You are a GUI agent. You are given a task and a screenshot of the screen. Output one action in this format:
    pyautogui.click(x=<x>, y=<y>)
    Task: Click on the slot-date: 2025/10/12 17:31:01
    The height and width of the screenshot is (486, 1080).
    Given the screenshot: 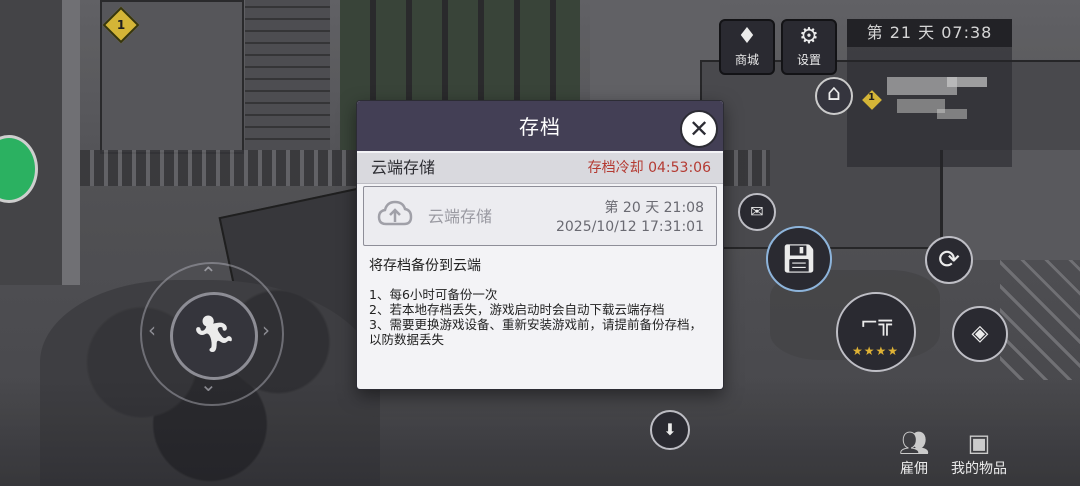 What is the action you would take?
    pyautogui.click(x=629, y=227)
    